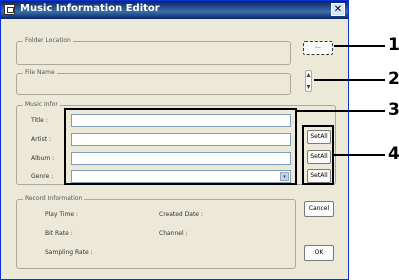 The width and height of the screenshot is (399, 280). What do you see at coordinates (319, 253) in the screenshot?
I see `ok-button: OK` at bounding box center [319, 253].